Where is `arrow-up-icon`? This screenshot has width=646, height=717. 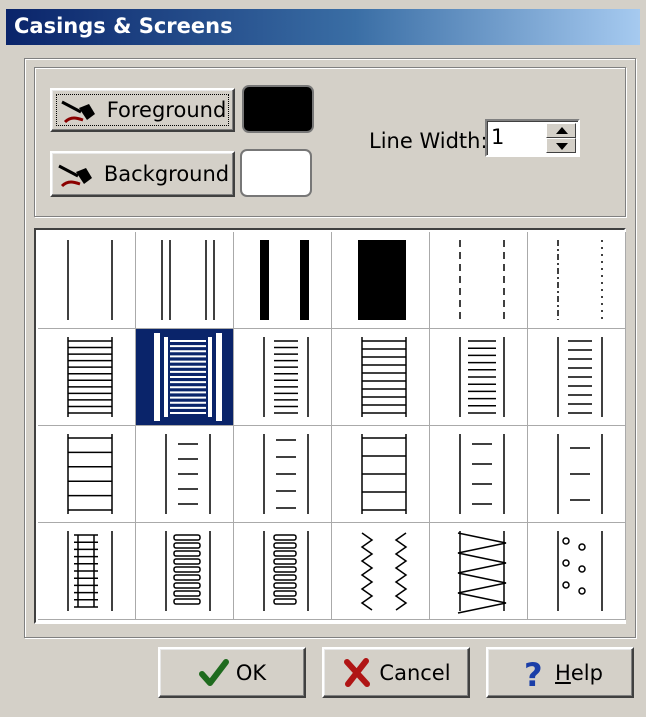
arrow-up-icon is located at coordinates (562, 130).